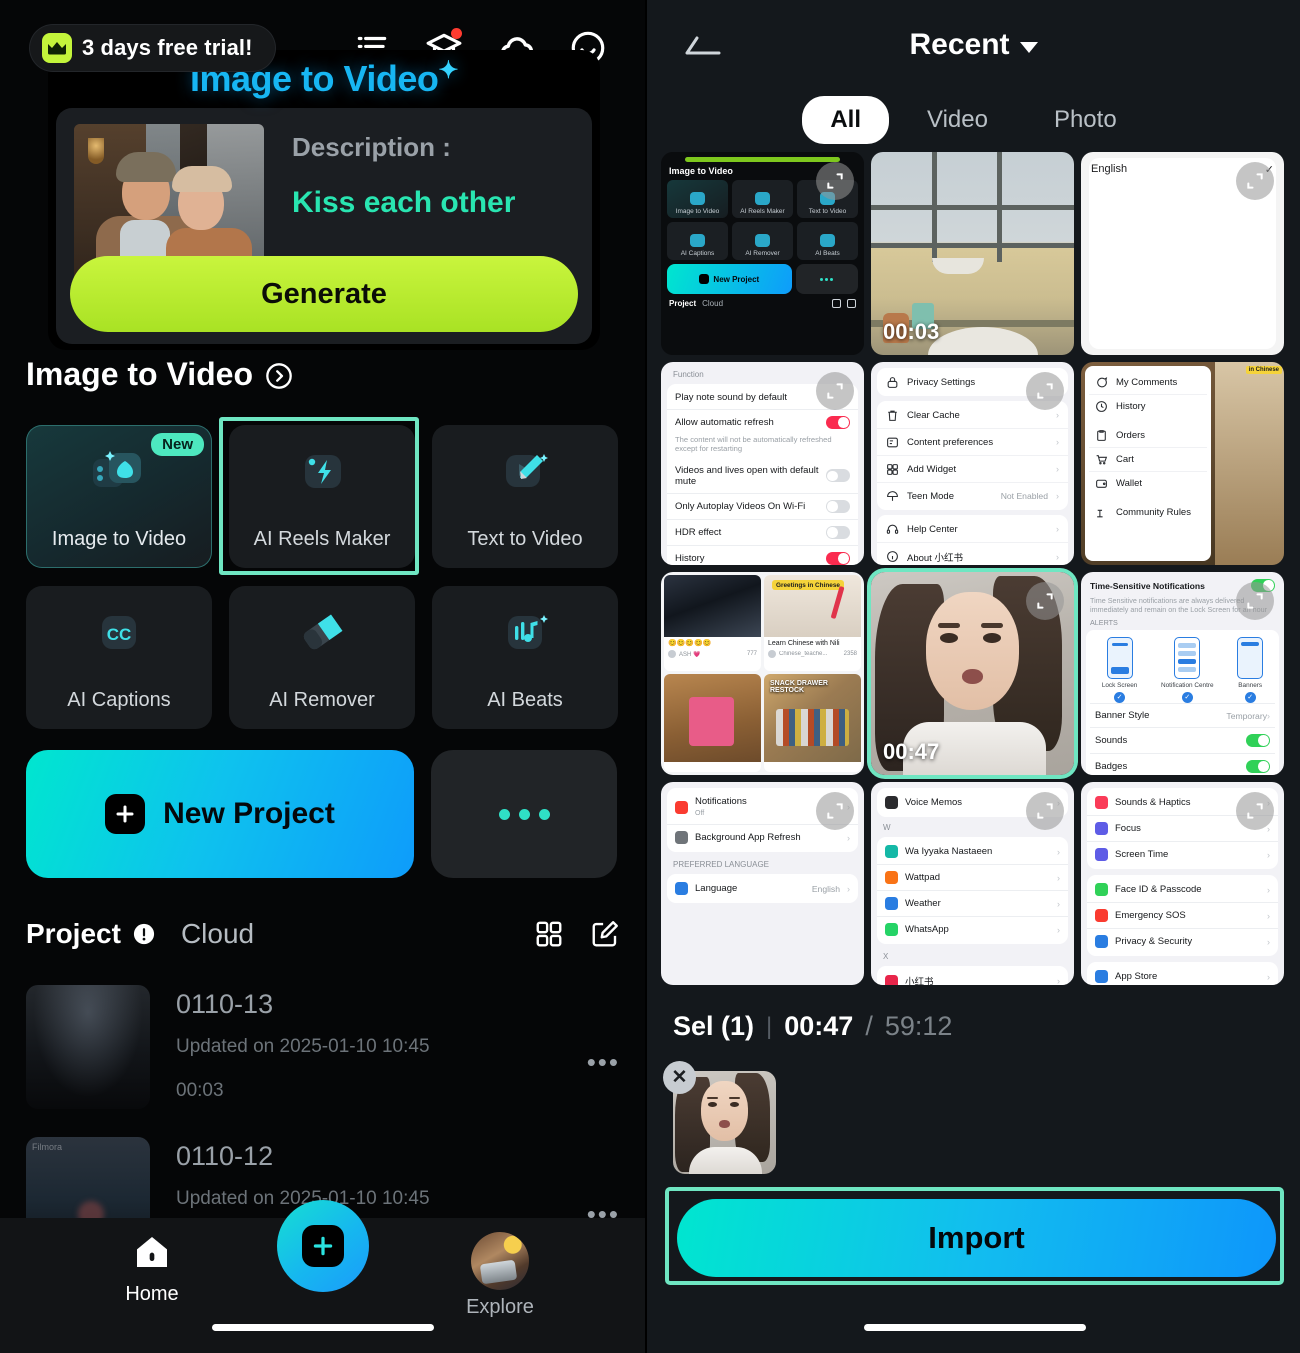  I want to click on mini-tile-label: AI Reels Maker, so click(762, 211).